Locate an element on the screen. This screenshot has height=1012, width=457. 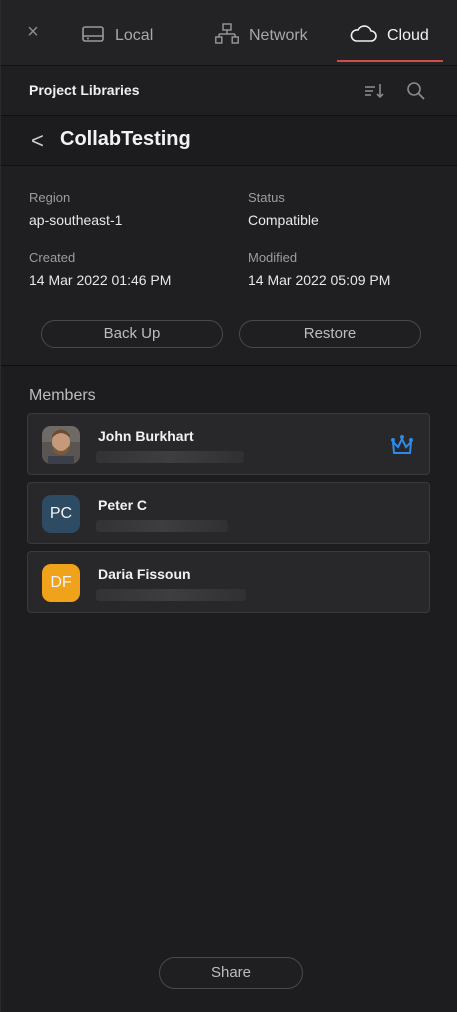
modified-value: 14 Mar 2022 05:09 PM is located at coordinates (319, 280).